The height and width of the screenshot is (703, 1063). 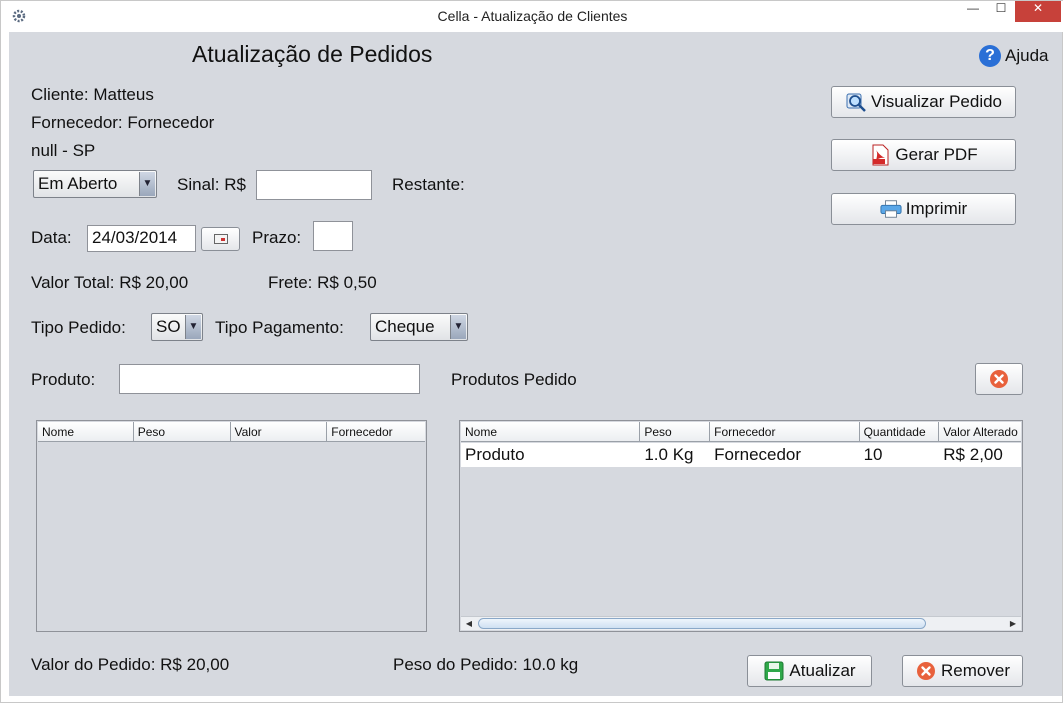 What do you see at coordinates (856, 102) in the screenshot?
I see `magnifier-icon` at bounding box center [856, 102].